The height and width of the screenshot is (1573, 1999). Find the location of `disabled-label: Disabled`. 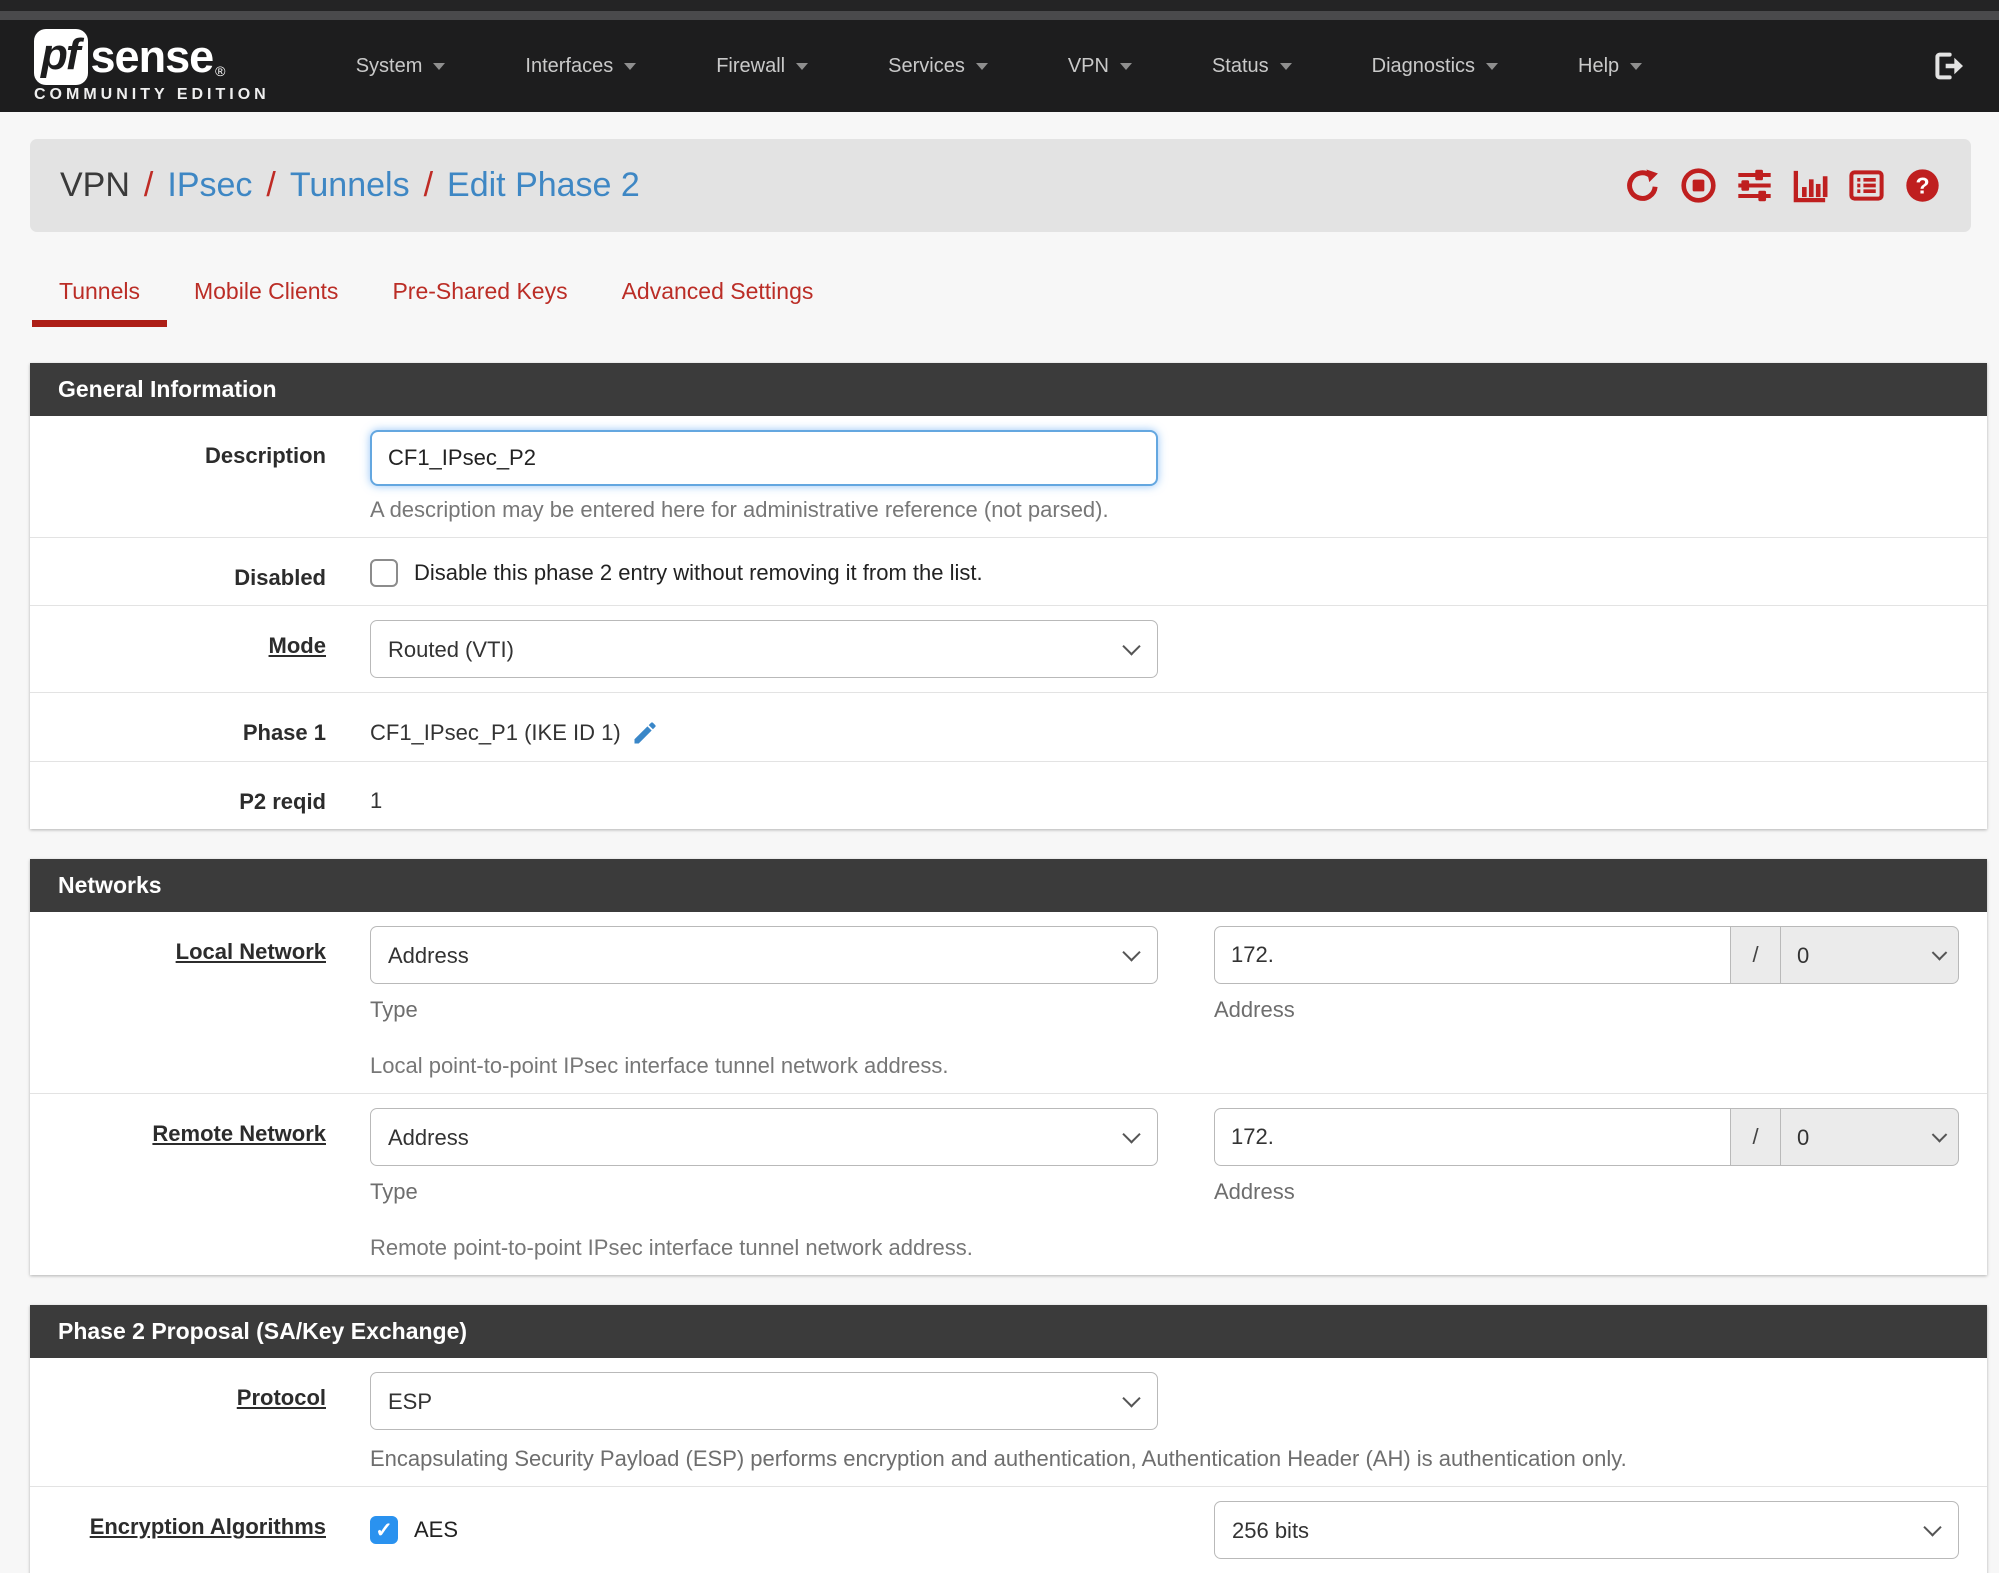

disabled-label: Disabled is located at coordinates (280, 577).